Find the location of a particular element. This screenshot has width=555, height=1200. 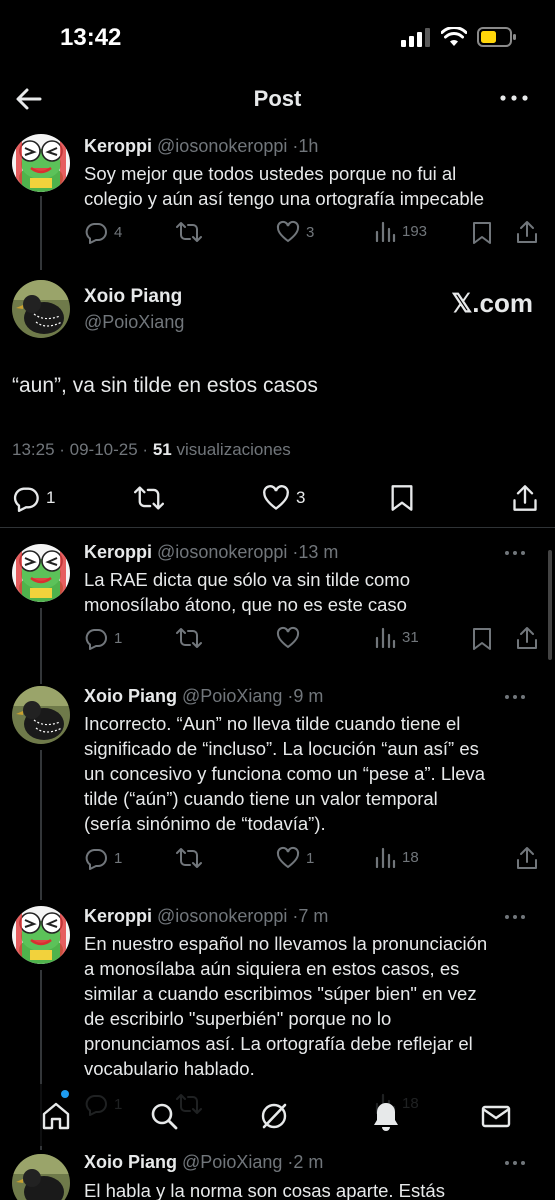

views-button: 31 is located at coordinates (396, 637).